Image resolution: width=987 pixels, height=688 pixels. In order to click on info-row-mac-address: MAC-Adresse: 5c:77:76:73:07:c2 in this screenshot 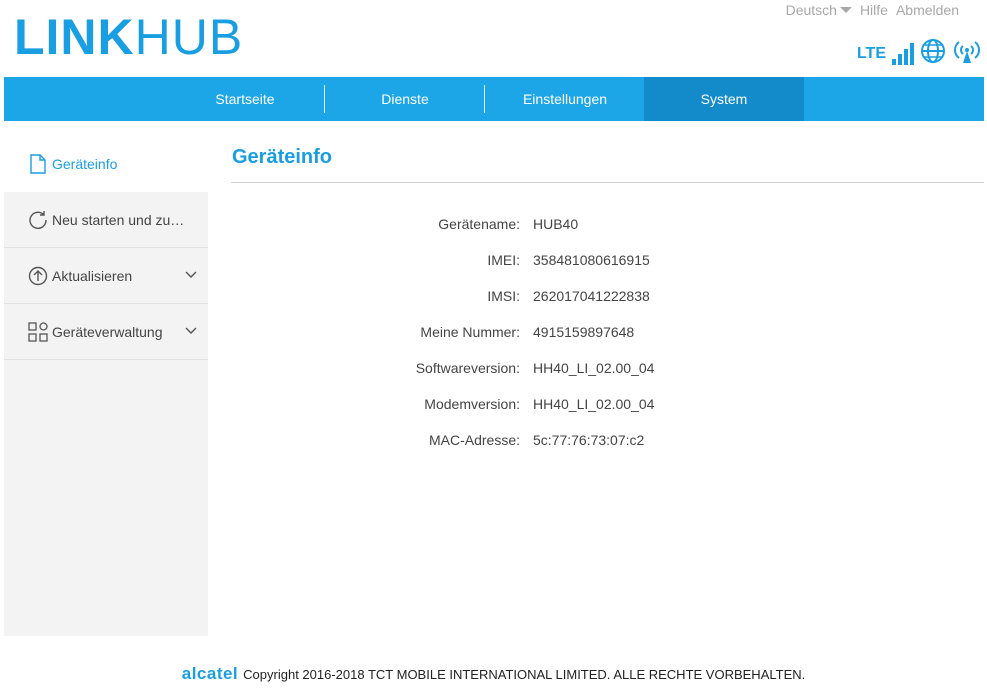, I will do `click(581, 442)`.